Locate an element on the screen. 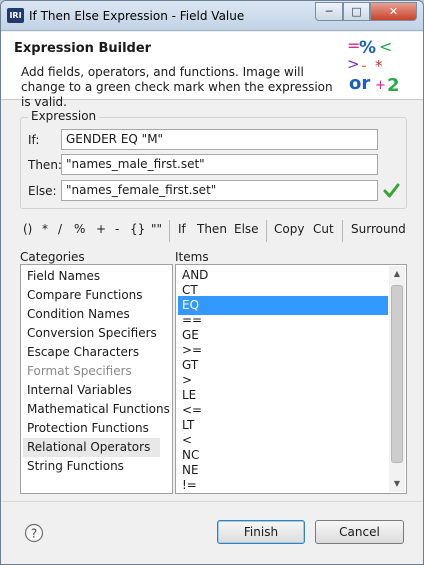 The image size is (424, 565). item-row: != is located at coordinates (283, 485).